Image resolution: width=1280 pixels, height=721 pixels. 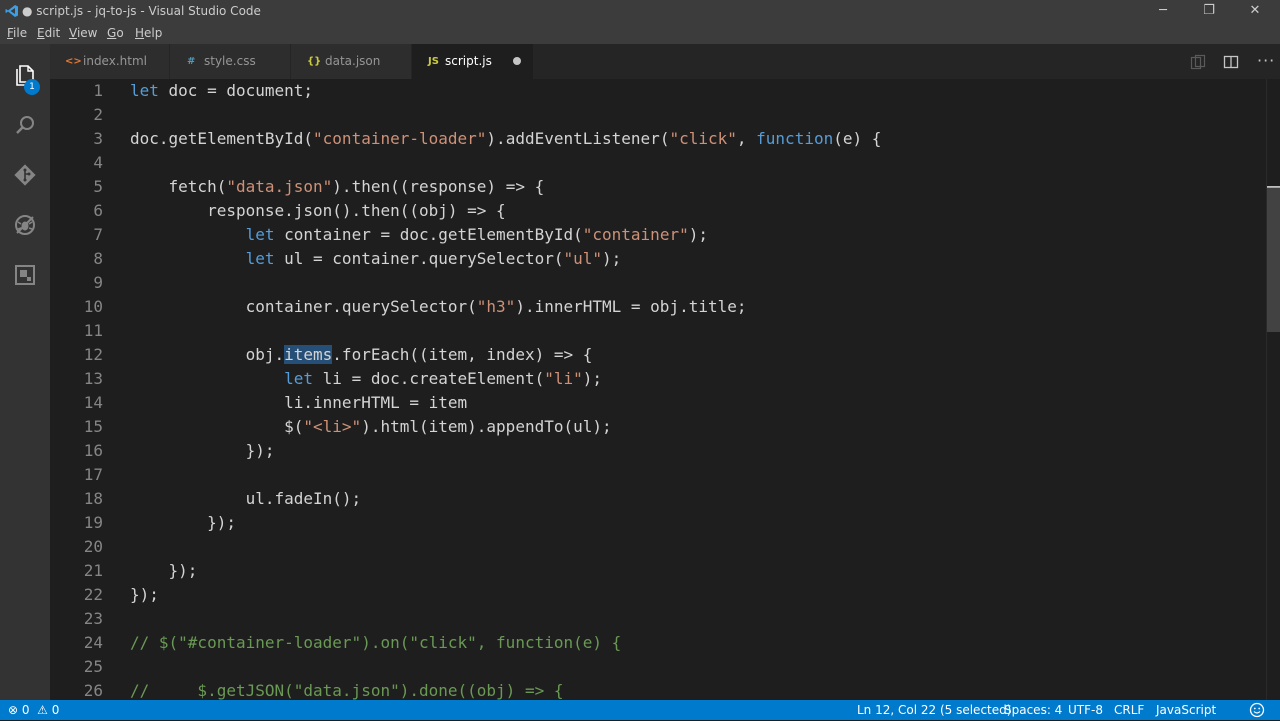 I want to click on tab-script-js: JS script.js, so click(x=473, y=61).